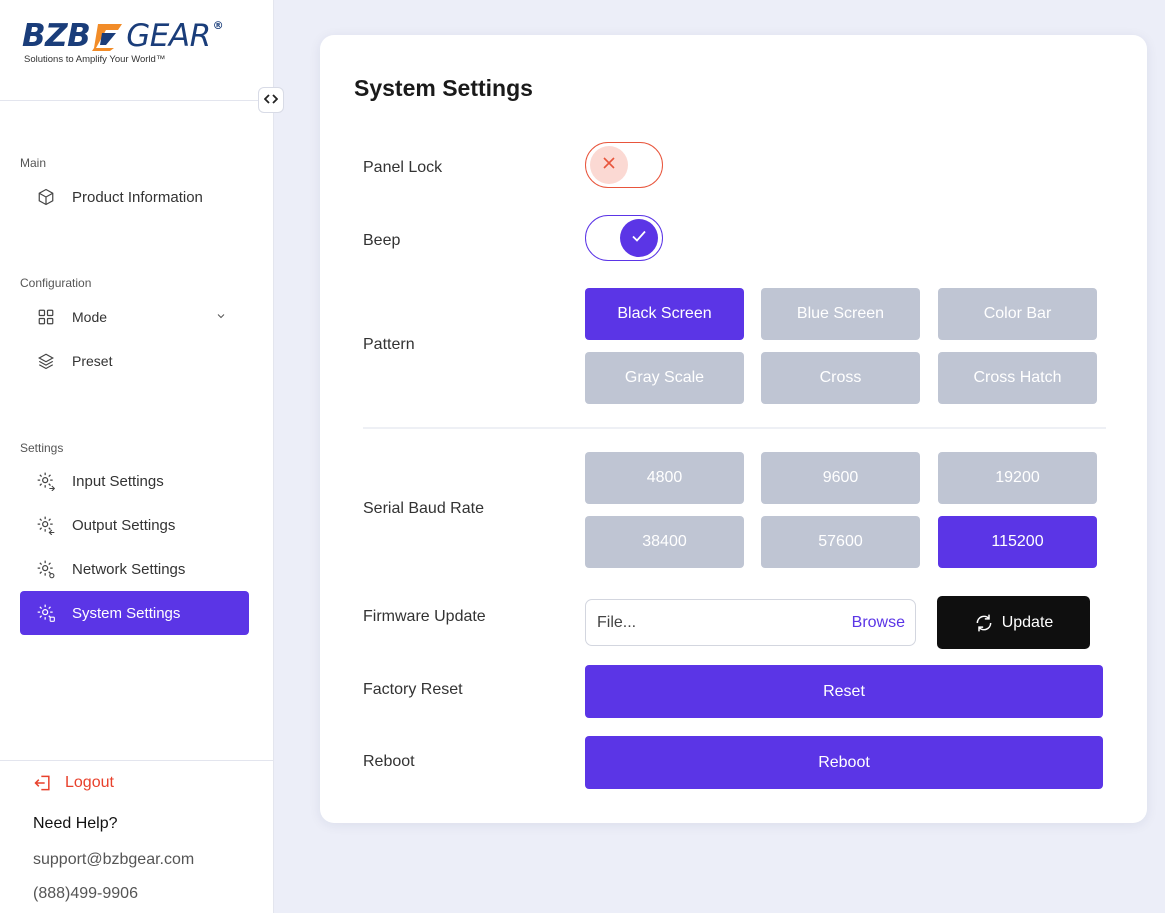 This screenshot has height=913, width=1165. I want to click on layers-icon, so click(46, 361).